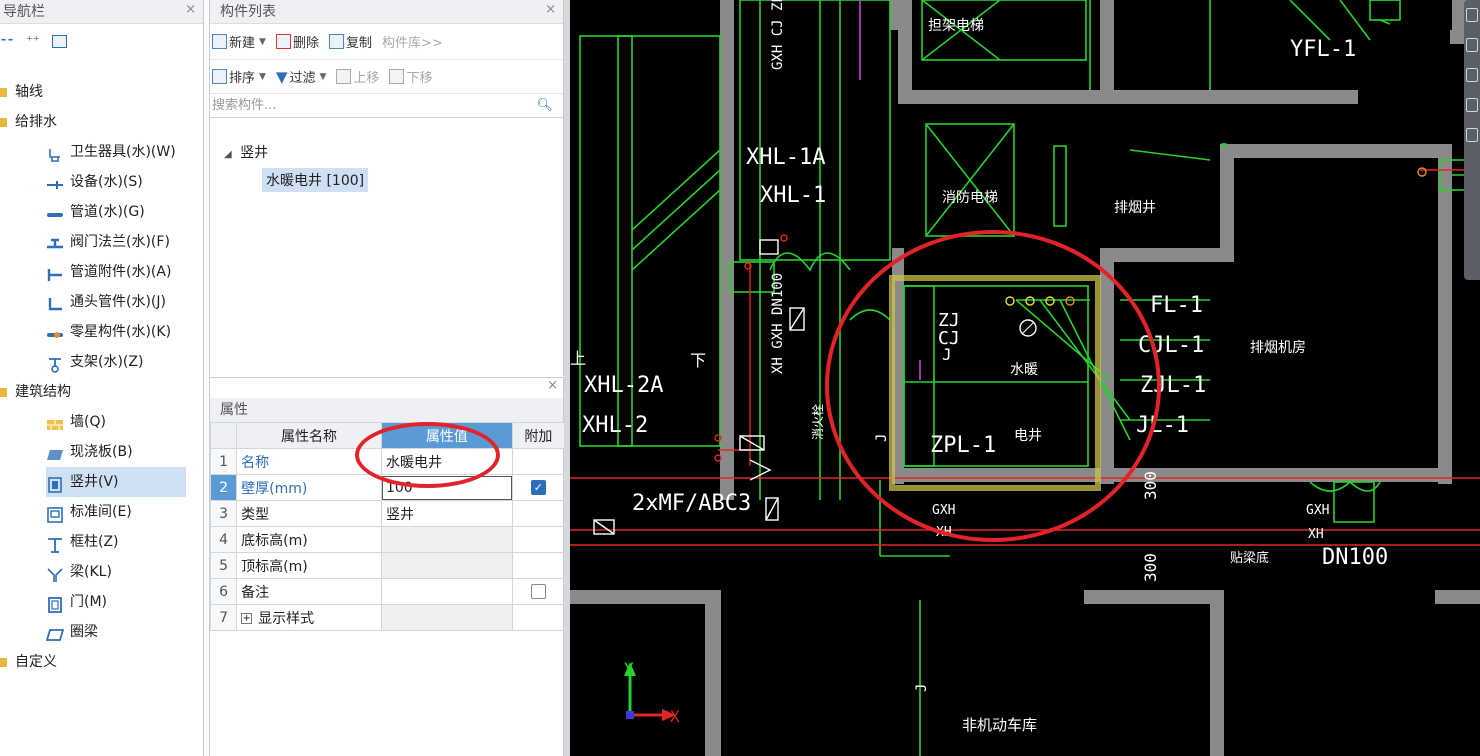 This screenshot has height=756, width=1480. I want to click on label-xhl2: XHL-2, so click(615, 425).